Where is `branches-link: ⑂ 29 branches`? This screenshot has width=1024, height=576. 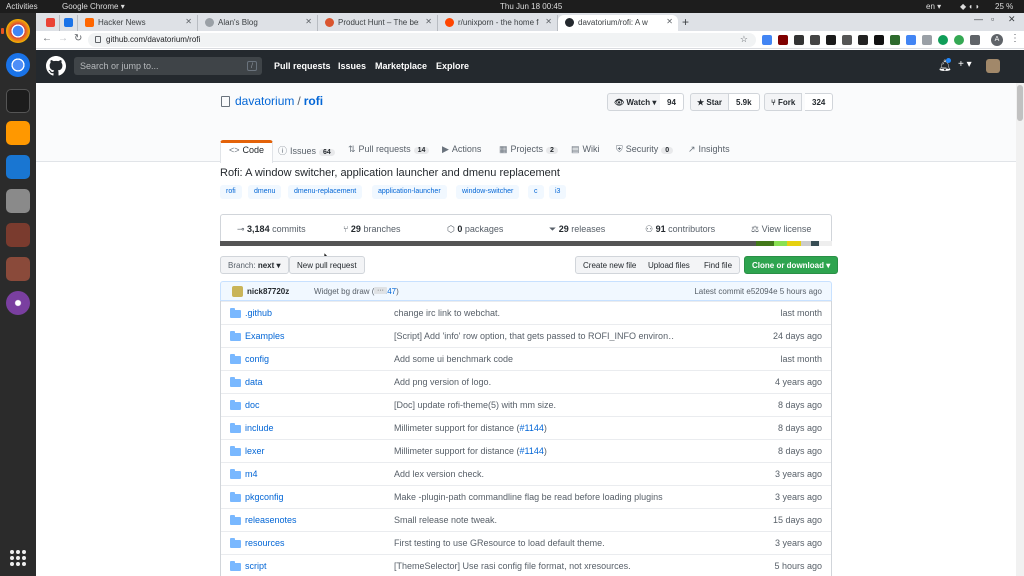 branches-link: ⑂ 29 branches is located at coordinates (371, 229).